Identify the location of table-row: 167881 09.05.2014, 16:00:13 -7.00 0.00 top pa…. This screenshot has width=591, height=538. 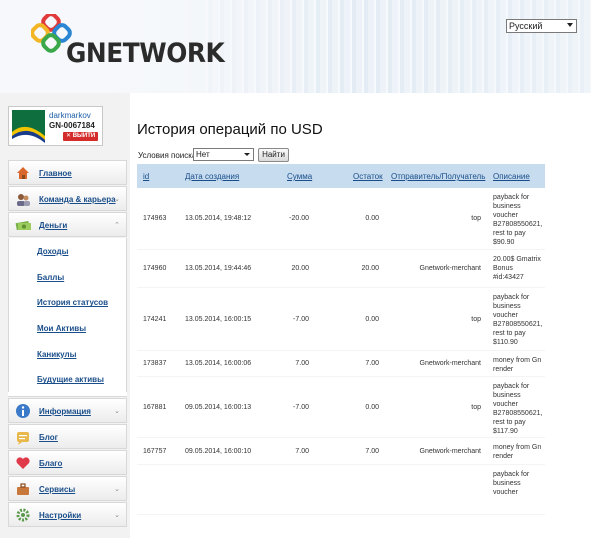
(341, 407).